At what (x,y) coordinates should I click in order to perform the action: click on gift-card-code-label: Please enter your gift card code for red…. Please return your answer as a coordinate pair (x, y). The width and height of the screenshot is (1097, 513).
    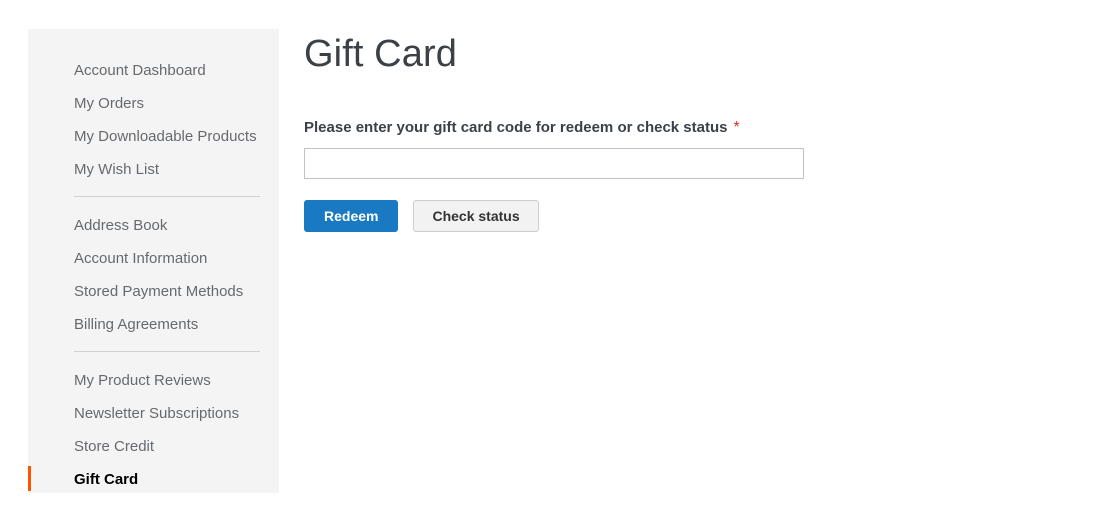
    Looking at the image, I should click on (689, 128).